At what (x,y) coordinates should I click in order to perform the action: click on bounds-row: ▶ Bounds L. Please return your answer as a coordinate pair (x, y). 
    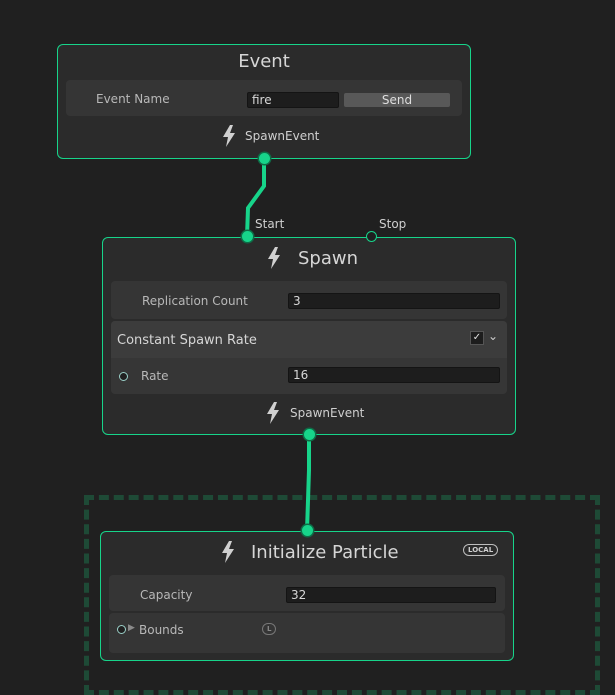
    Looking at the image, I should click on (307, 633).